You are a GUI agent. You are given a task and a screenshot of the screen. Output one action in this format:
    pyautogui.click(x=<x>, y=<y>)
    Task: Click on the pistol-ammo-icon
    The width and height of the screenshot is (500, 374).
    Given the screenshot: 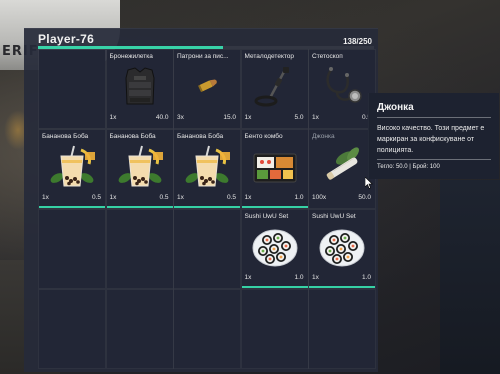 What is the action you would take?
    pyautogui.click(x=207, y=86)
    